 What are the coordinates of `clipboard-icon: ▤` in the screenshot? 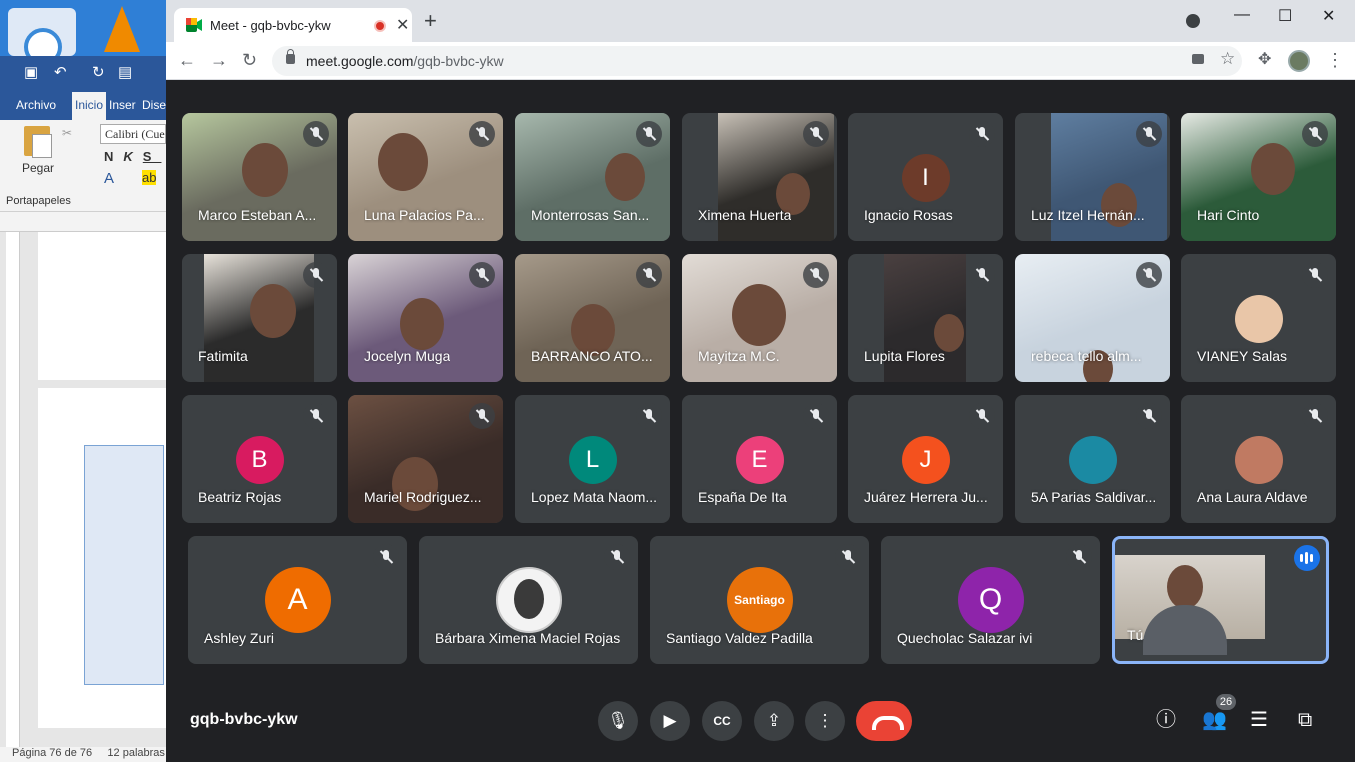 It's located at (125, 72).